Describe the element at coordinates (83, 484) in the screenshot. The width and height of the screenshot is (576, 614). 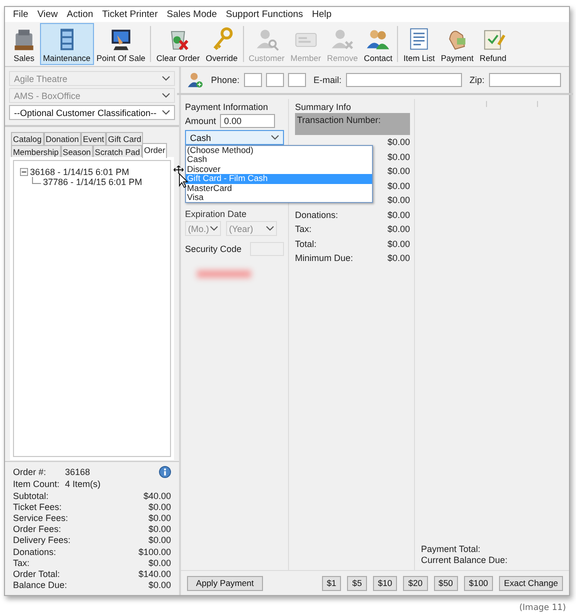
I see `item-count-value: 4 Item(s)` at that location.